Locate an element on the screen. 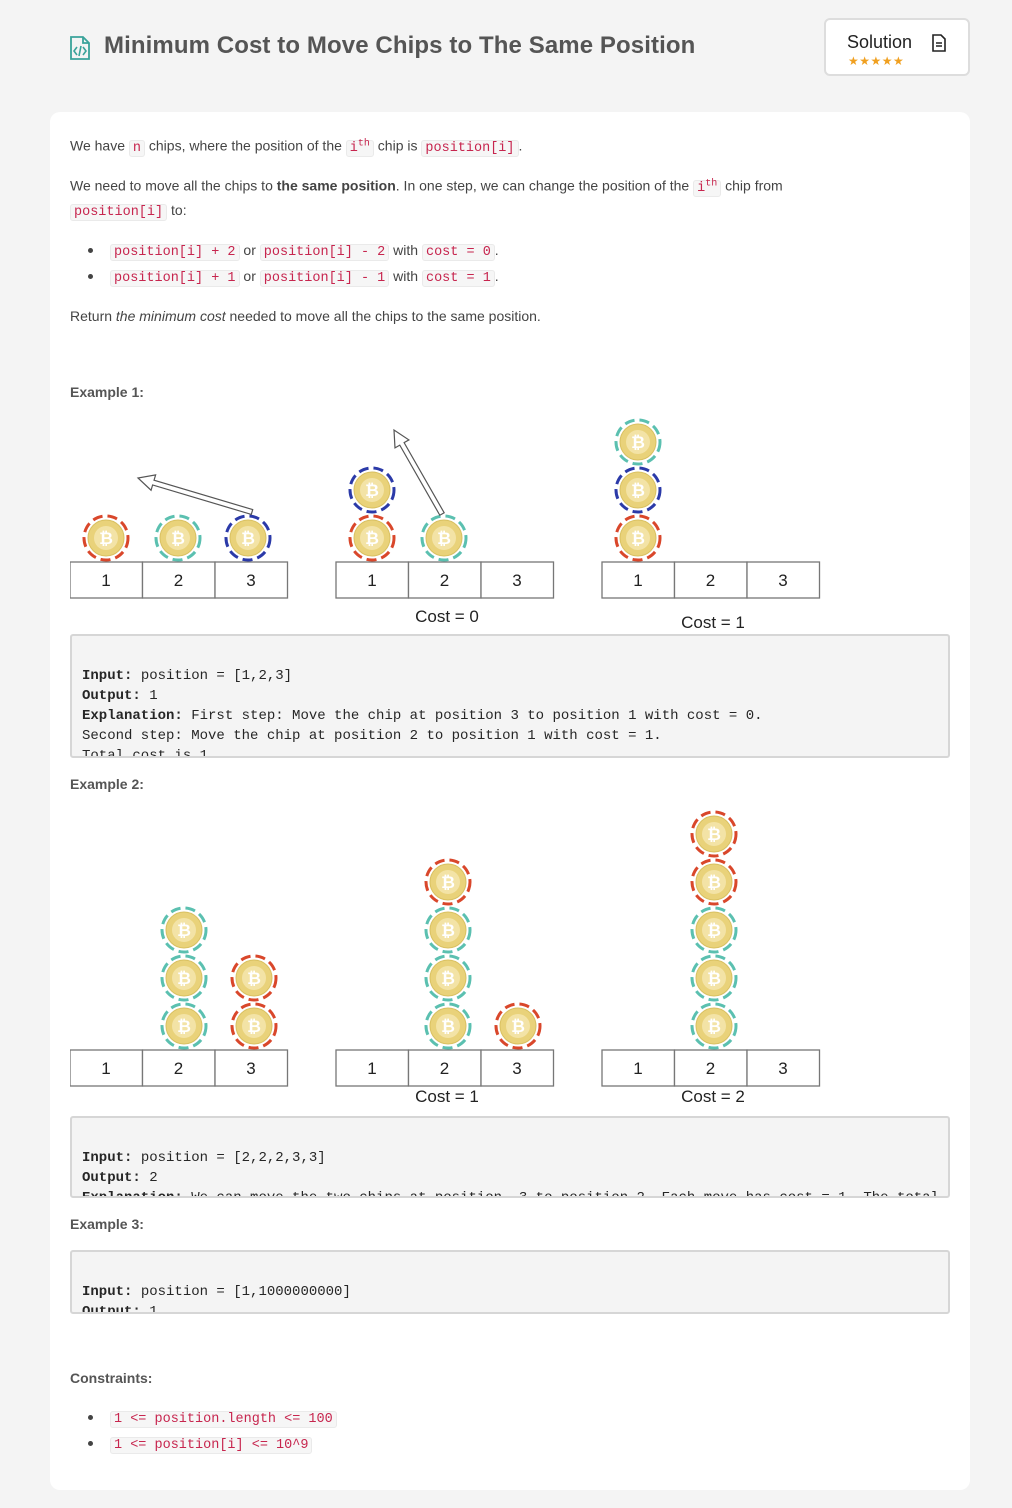 This screenshot has width=1012, height=1508. inline-code: ith is located at coordinates (707, 187).